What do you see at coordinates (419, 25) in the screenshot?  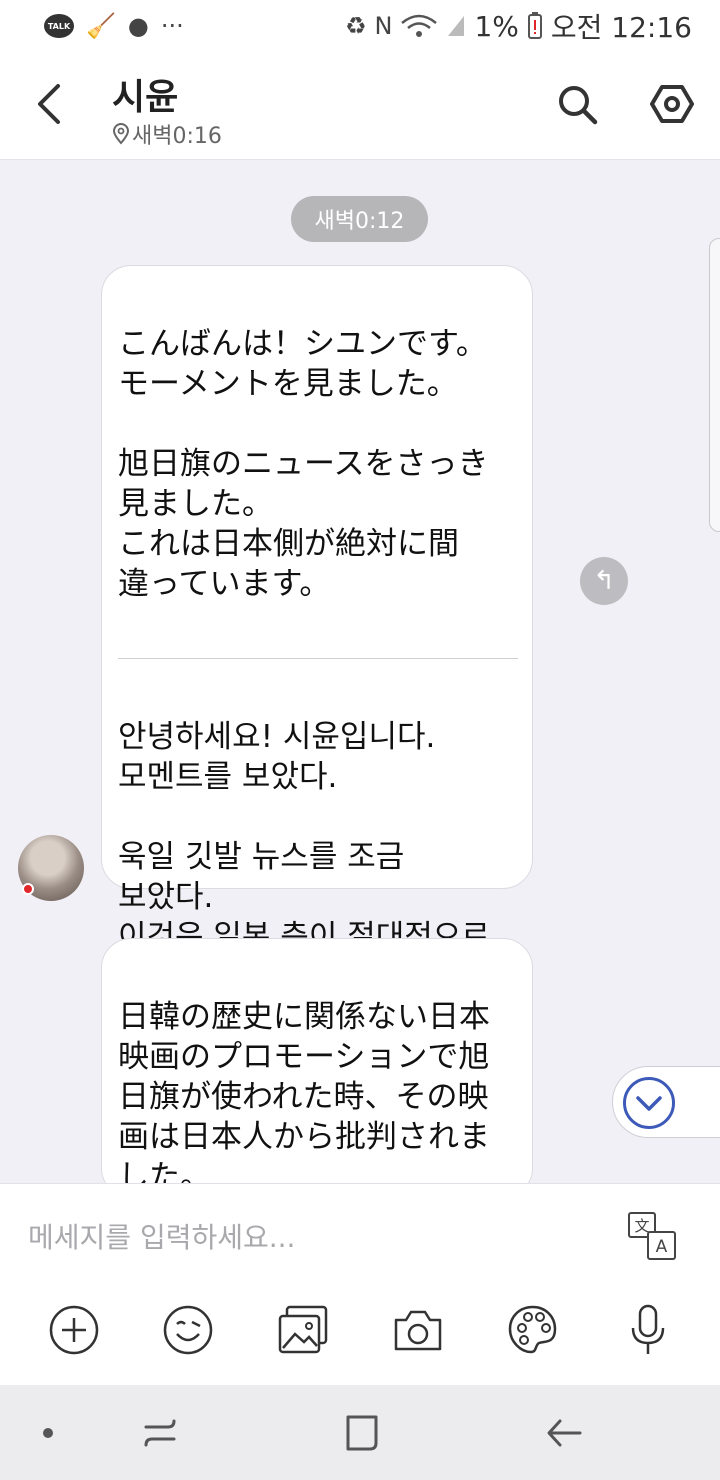 I see `wifi-icon` at bounding box center [419, 25].